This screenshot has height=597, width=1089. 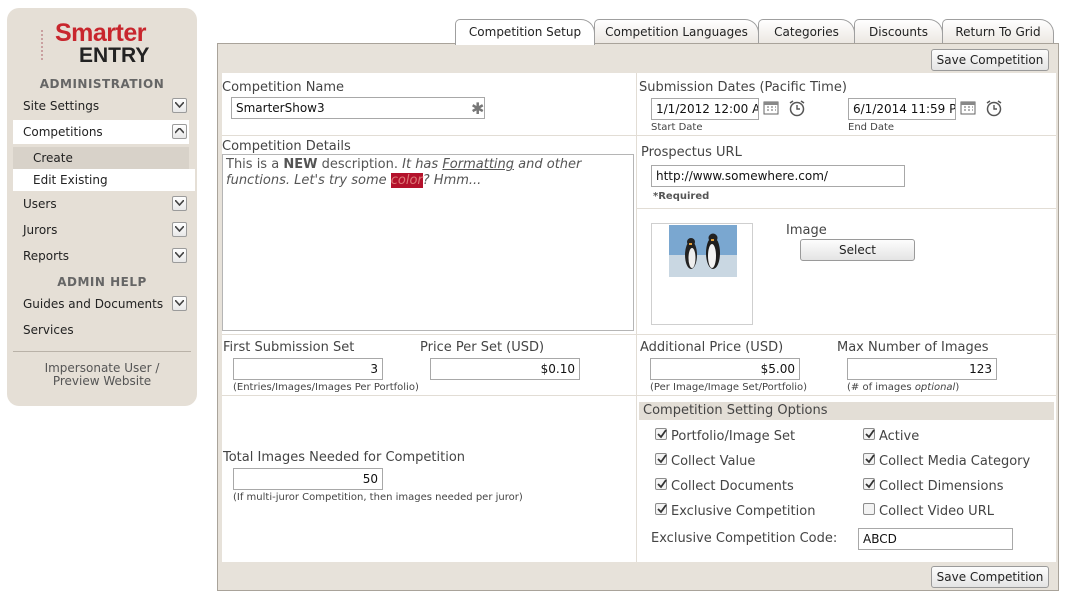 I want to click on tab-discounts: Discounts, so click(x=898, y=31).